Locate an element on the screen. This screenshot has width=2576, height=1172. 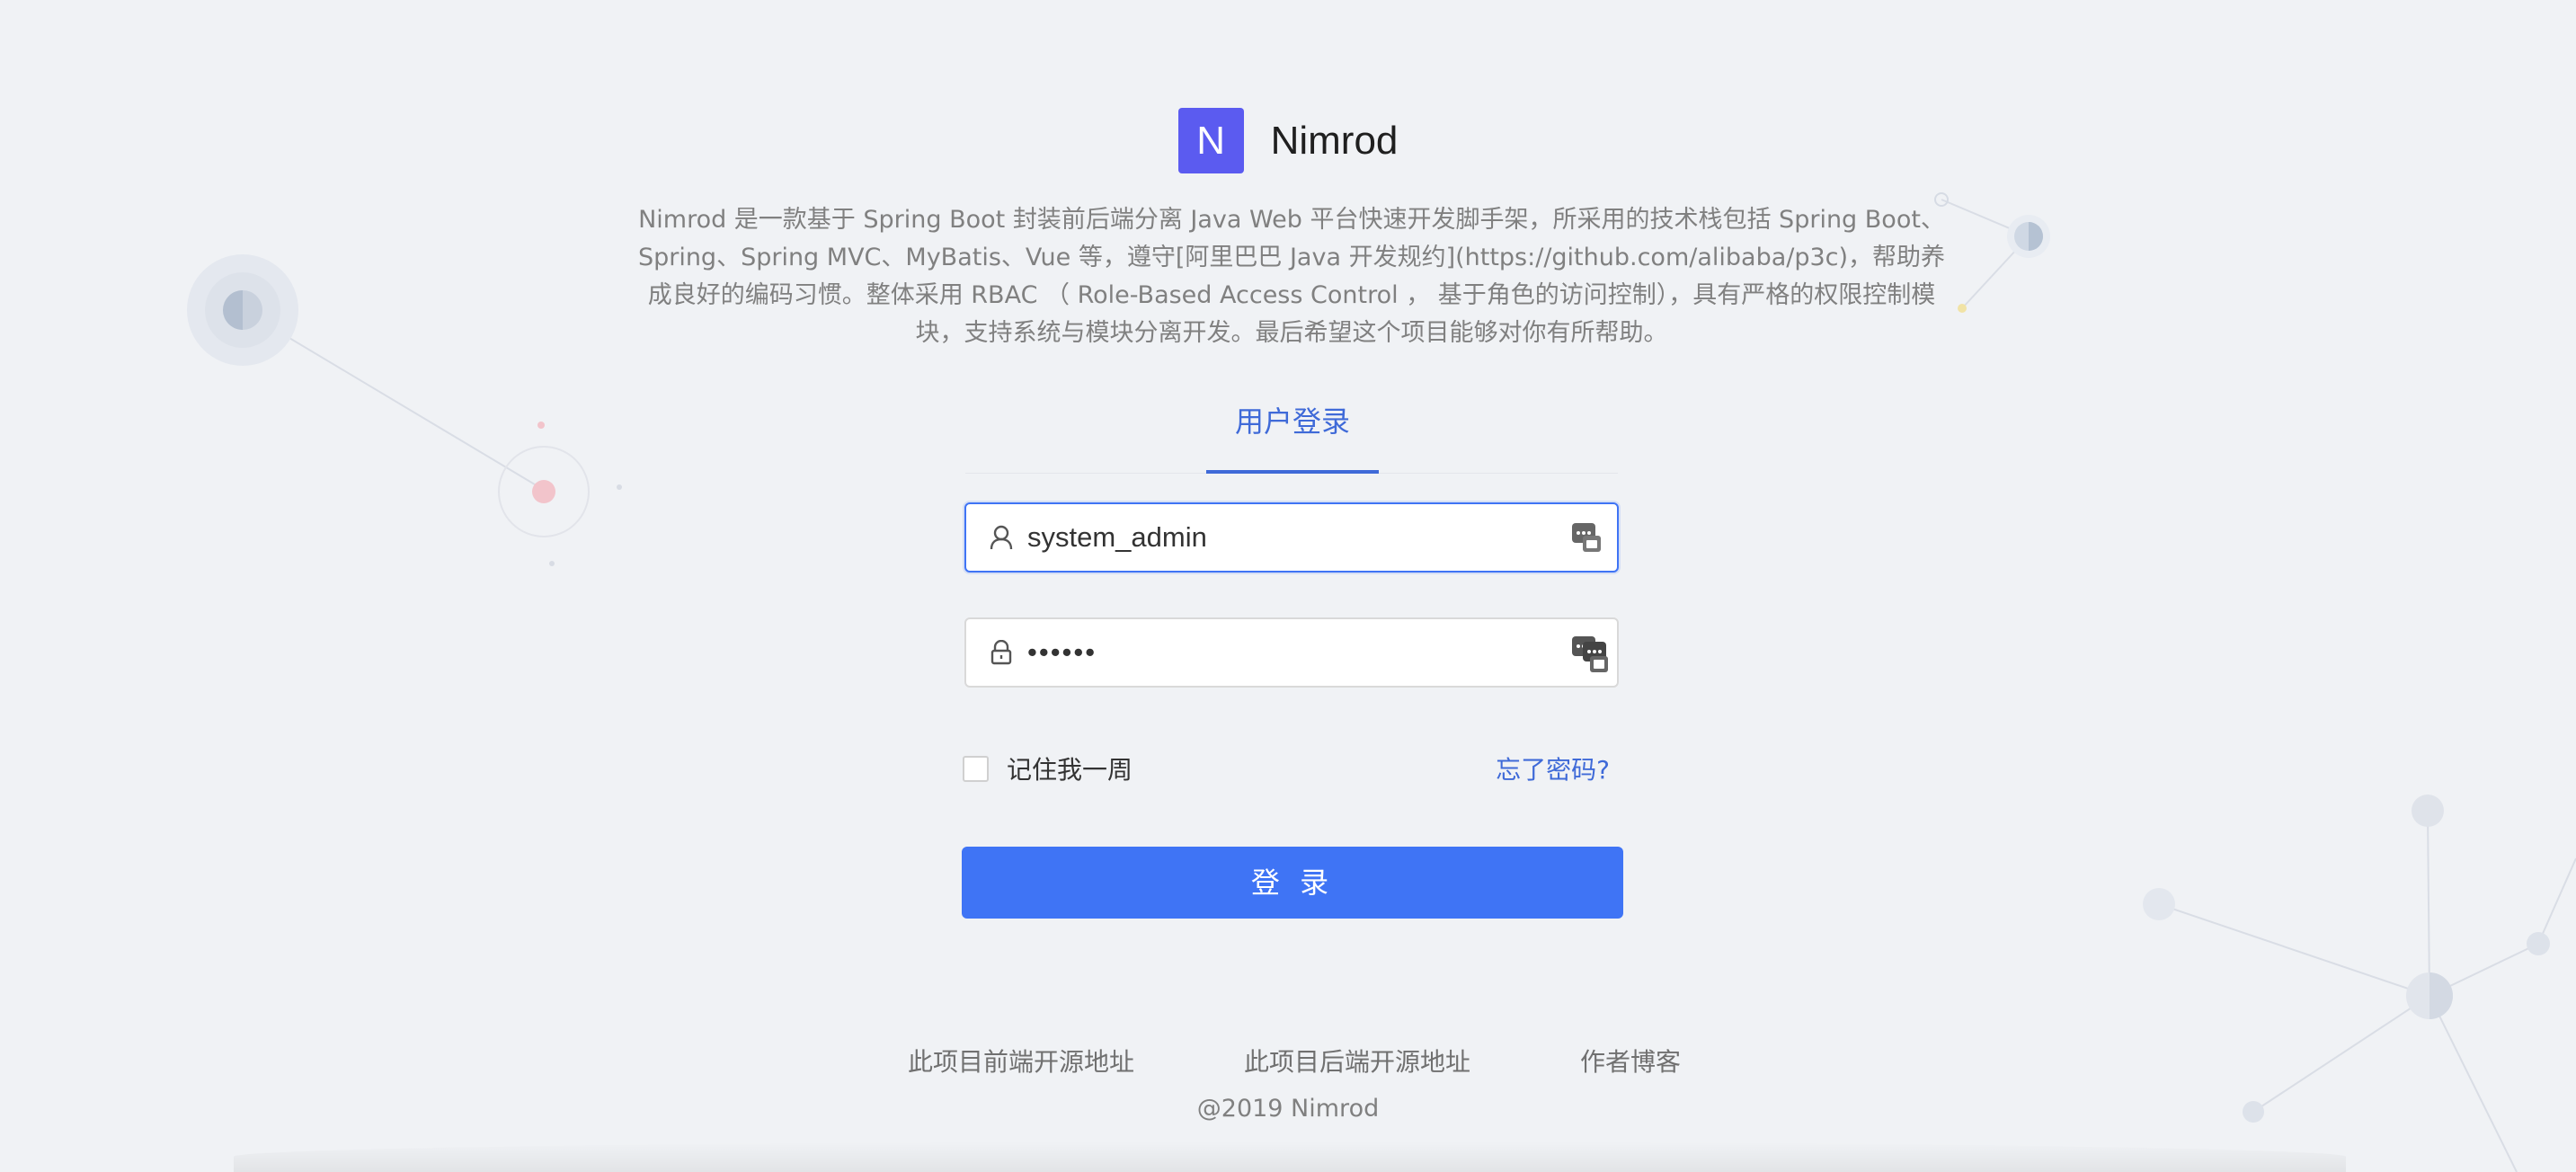
backend-repo-link: 此项目后端开源地址 is located at coordinates (1357, 1061).